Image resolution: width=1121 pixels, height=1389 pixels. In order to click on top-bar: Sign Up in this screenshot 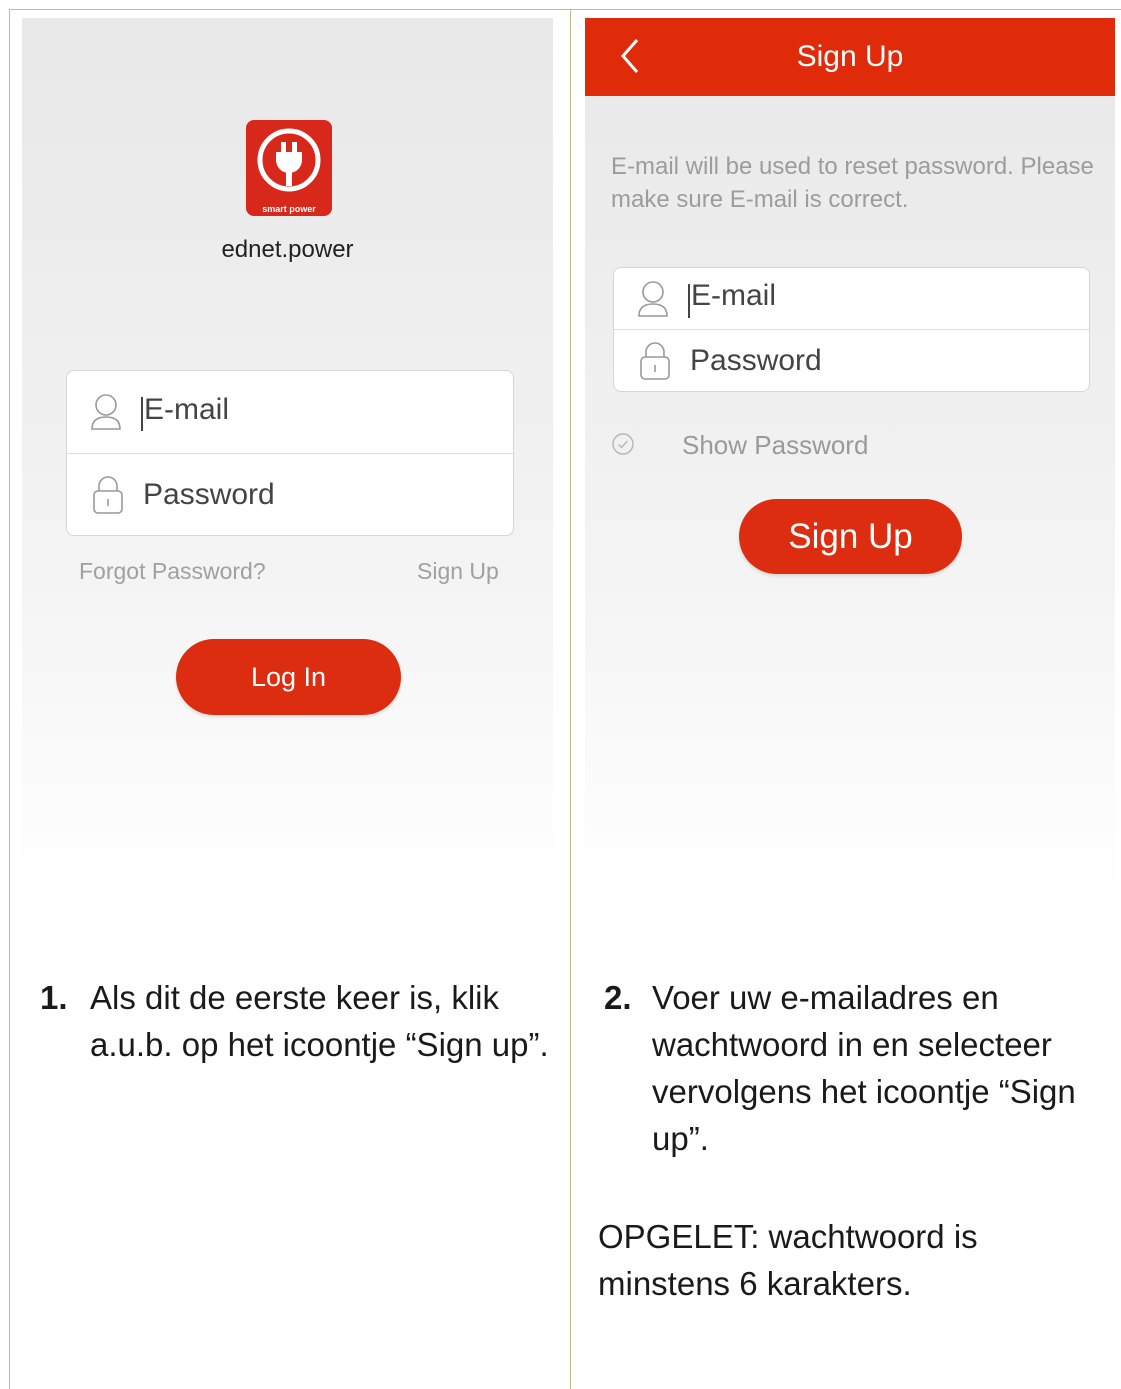, I will do `click(850, 57)`.